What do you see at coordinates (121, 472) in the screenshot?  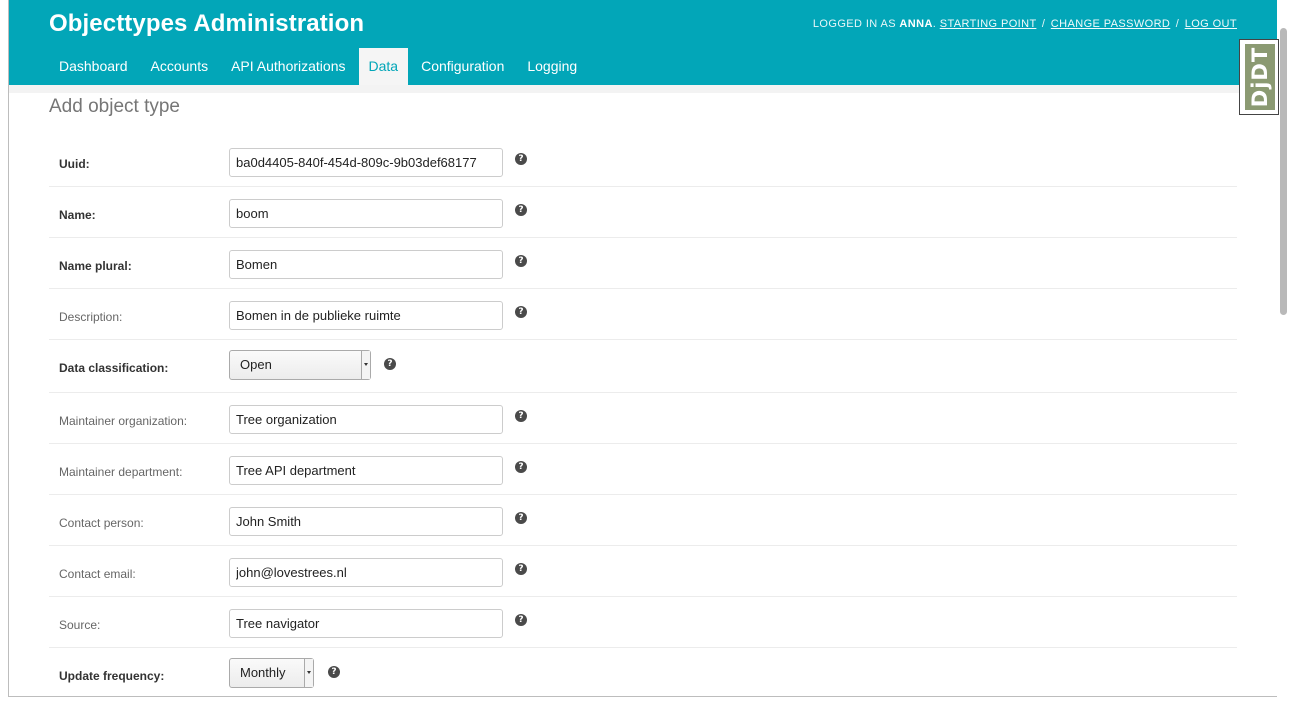 I see `maintainer-department-label: Maintainer department:` at bounding box center [121, 472].